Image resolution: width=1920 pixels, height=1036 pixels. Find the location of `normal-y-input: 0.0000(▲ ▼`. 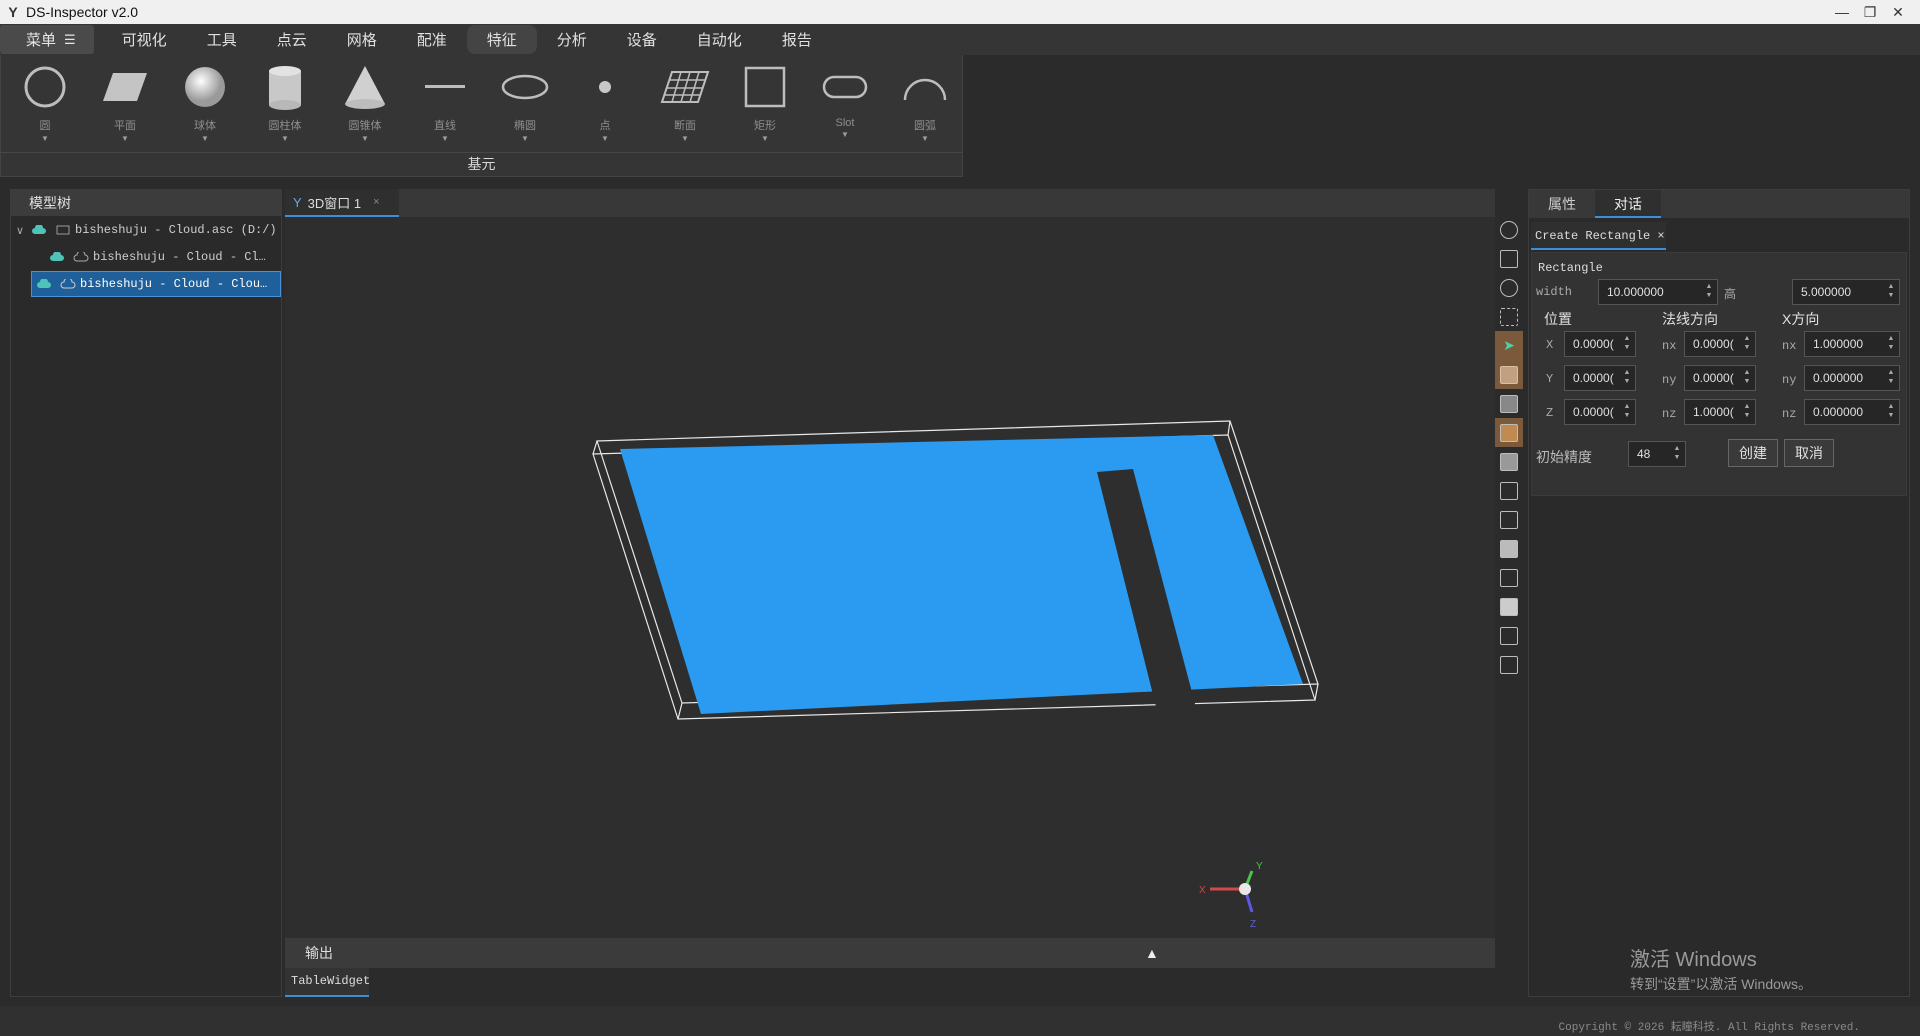

normal-y-input: 0.0000(▲ ▼ is located at coordinates (1720, 378).